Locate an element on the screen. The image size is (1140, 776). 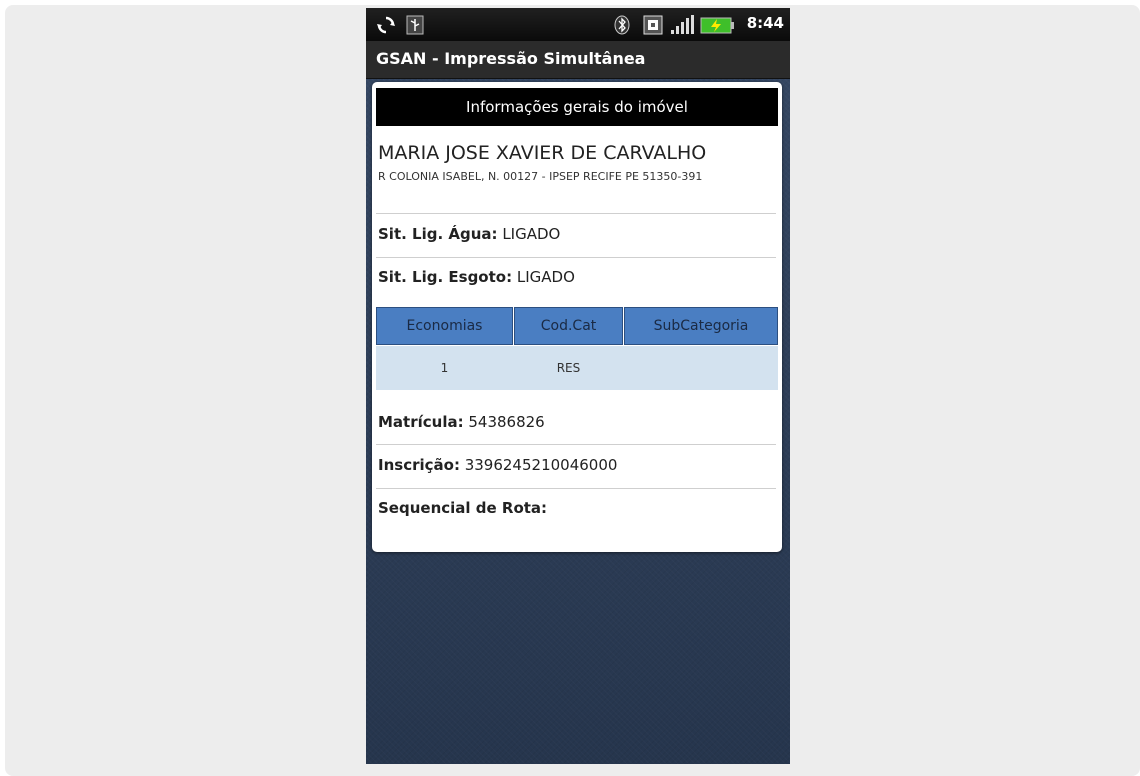
agua-status-label: Sit. Lig. Água: is located at coordinates (438, 234).